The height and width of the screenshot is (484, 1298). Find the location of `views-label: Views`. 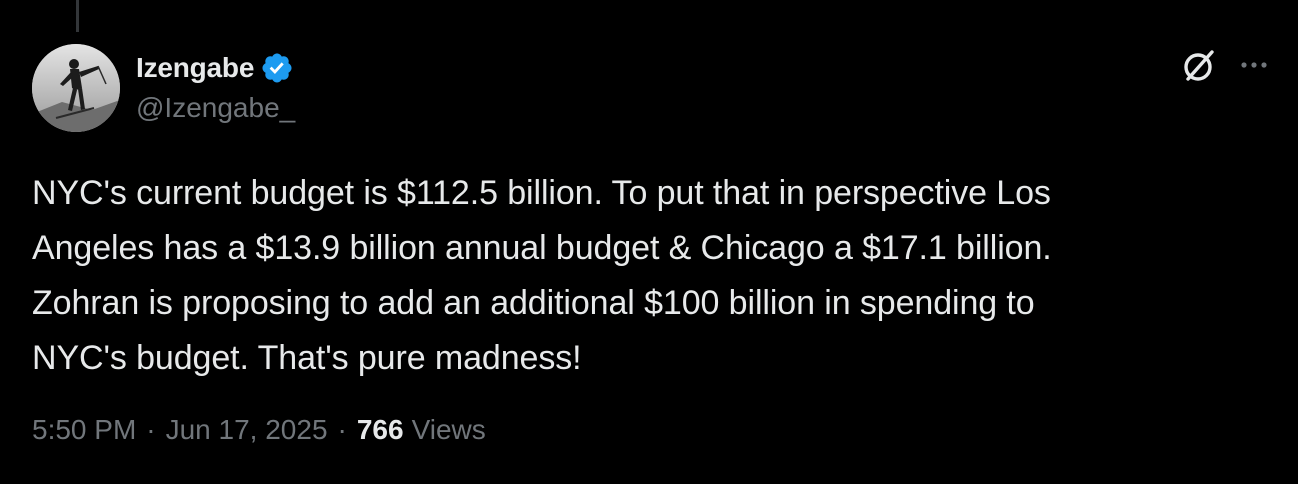

views-label: Views is located at coordinates (449, 430).